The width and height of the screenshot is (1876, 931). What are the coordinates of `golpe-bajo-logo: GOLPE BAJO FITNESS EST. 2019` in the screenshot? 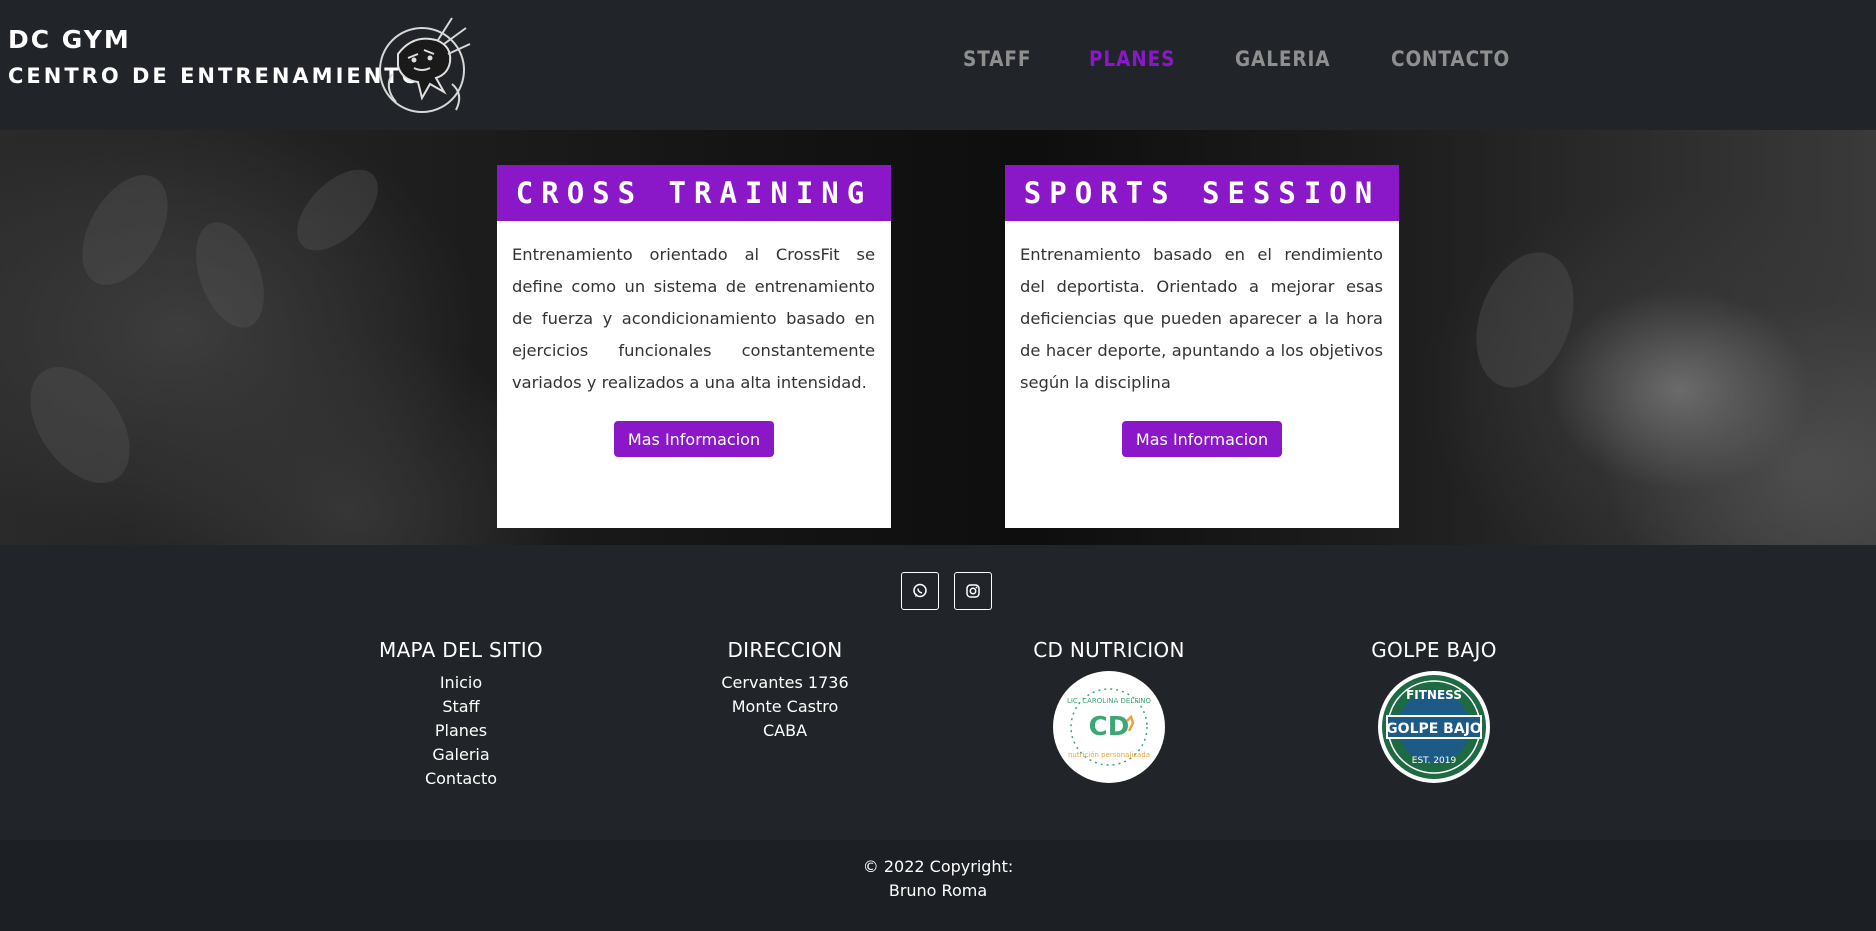 It's located at (1434, 727).